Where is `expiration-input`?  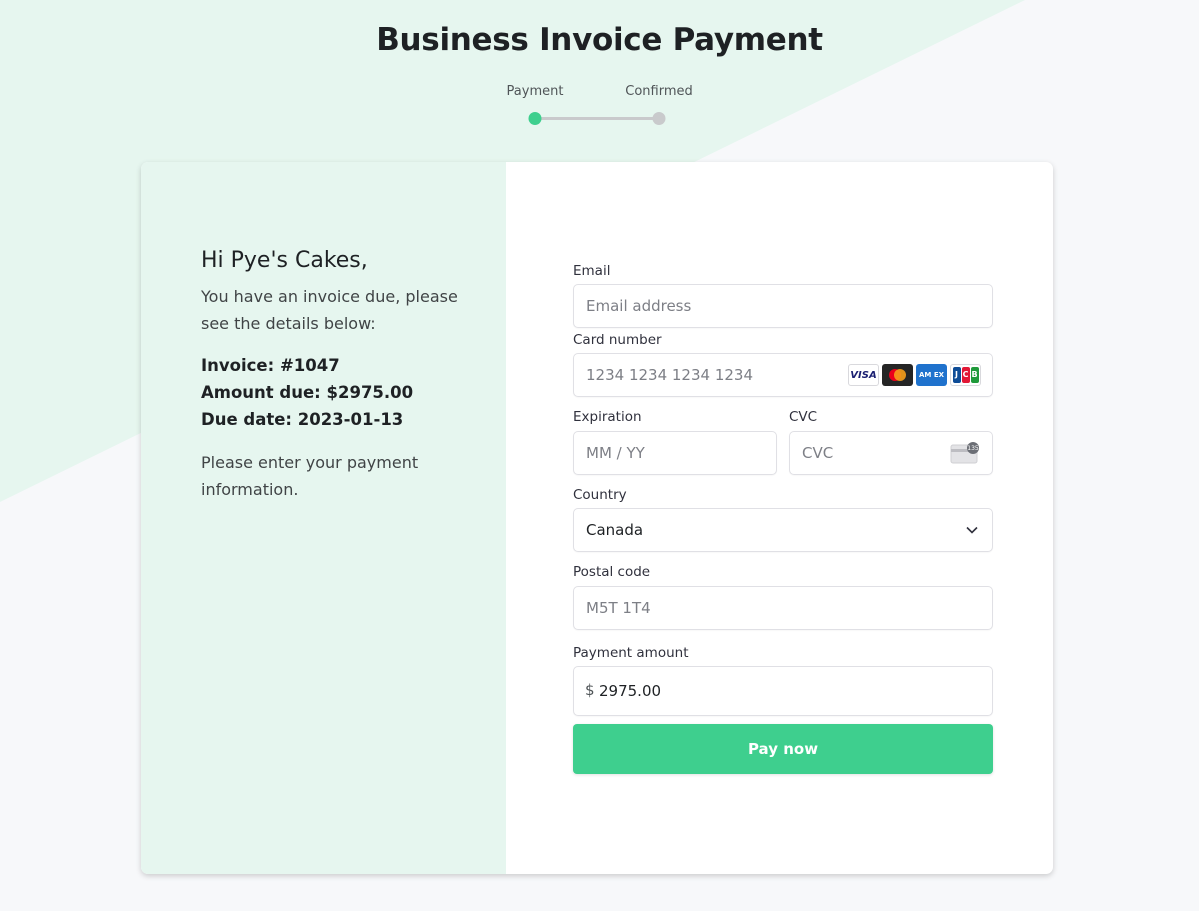 expiration-input is located at coordinates (675, 453).